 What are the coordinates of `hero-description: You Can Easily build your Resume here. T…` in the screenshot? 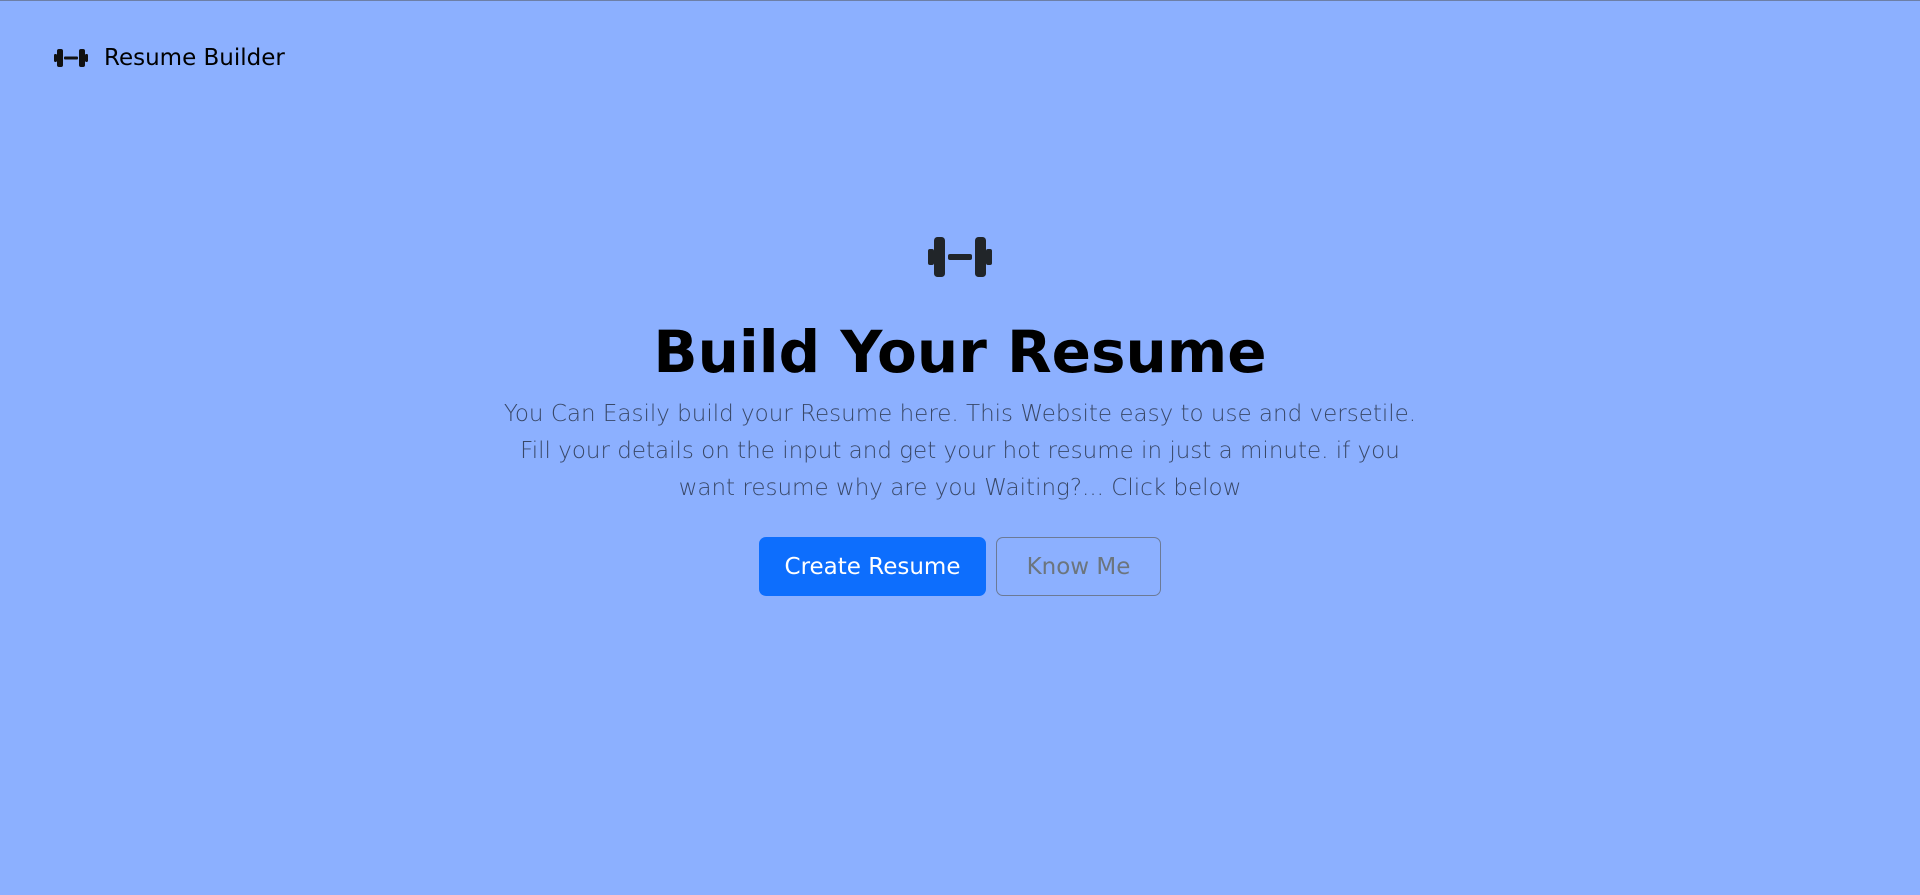 It's located at (960, 451).